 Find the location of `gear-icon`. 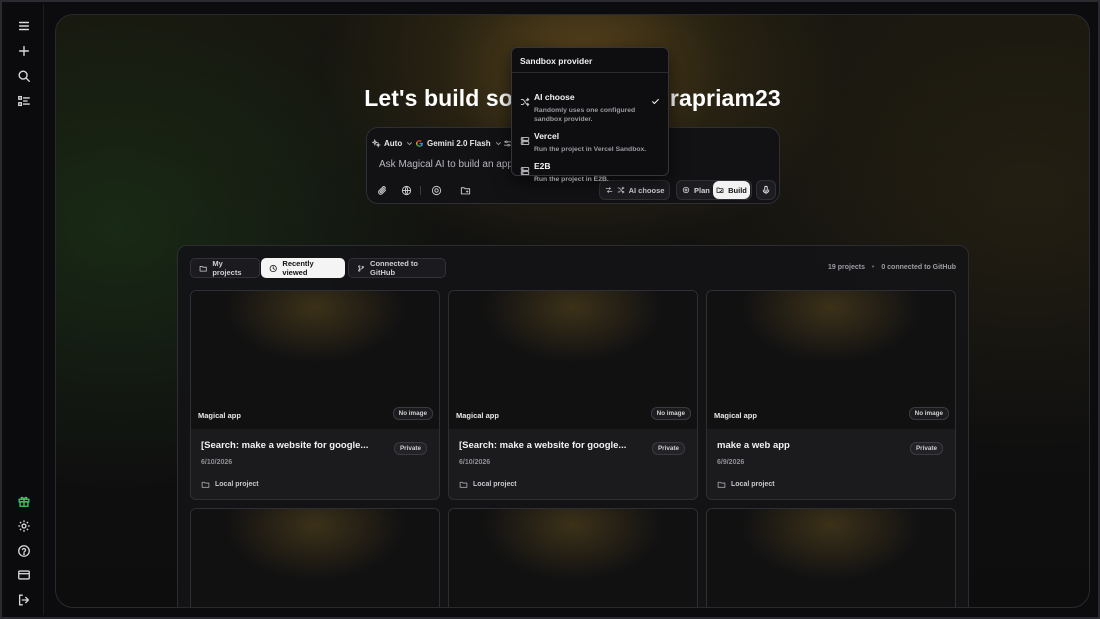

gear-icon is located at coordinates (24, 526).